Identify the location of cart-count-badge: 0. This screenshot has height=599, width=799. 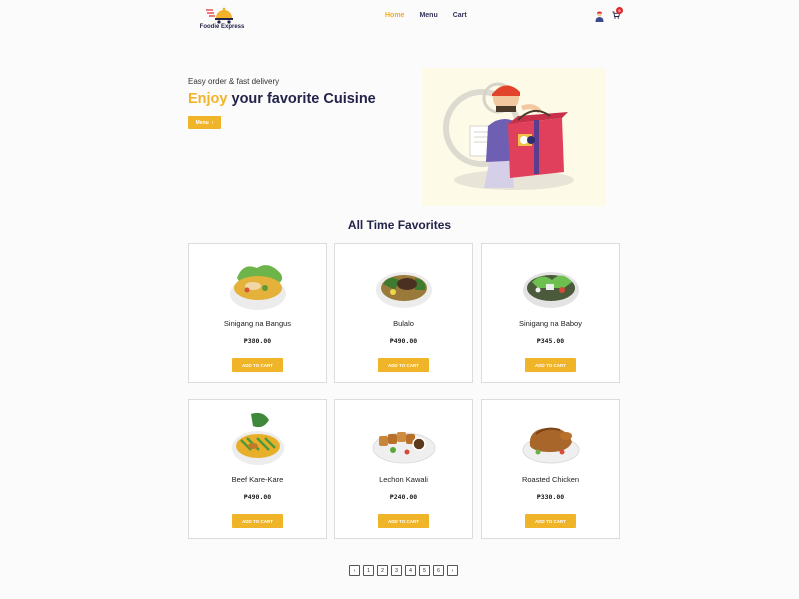
(619, 10).